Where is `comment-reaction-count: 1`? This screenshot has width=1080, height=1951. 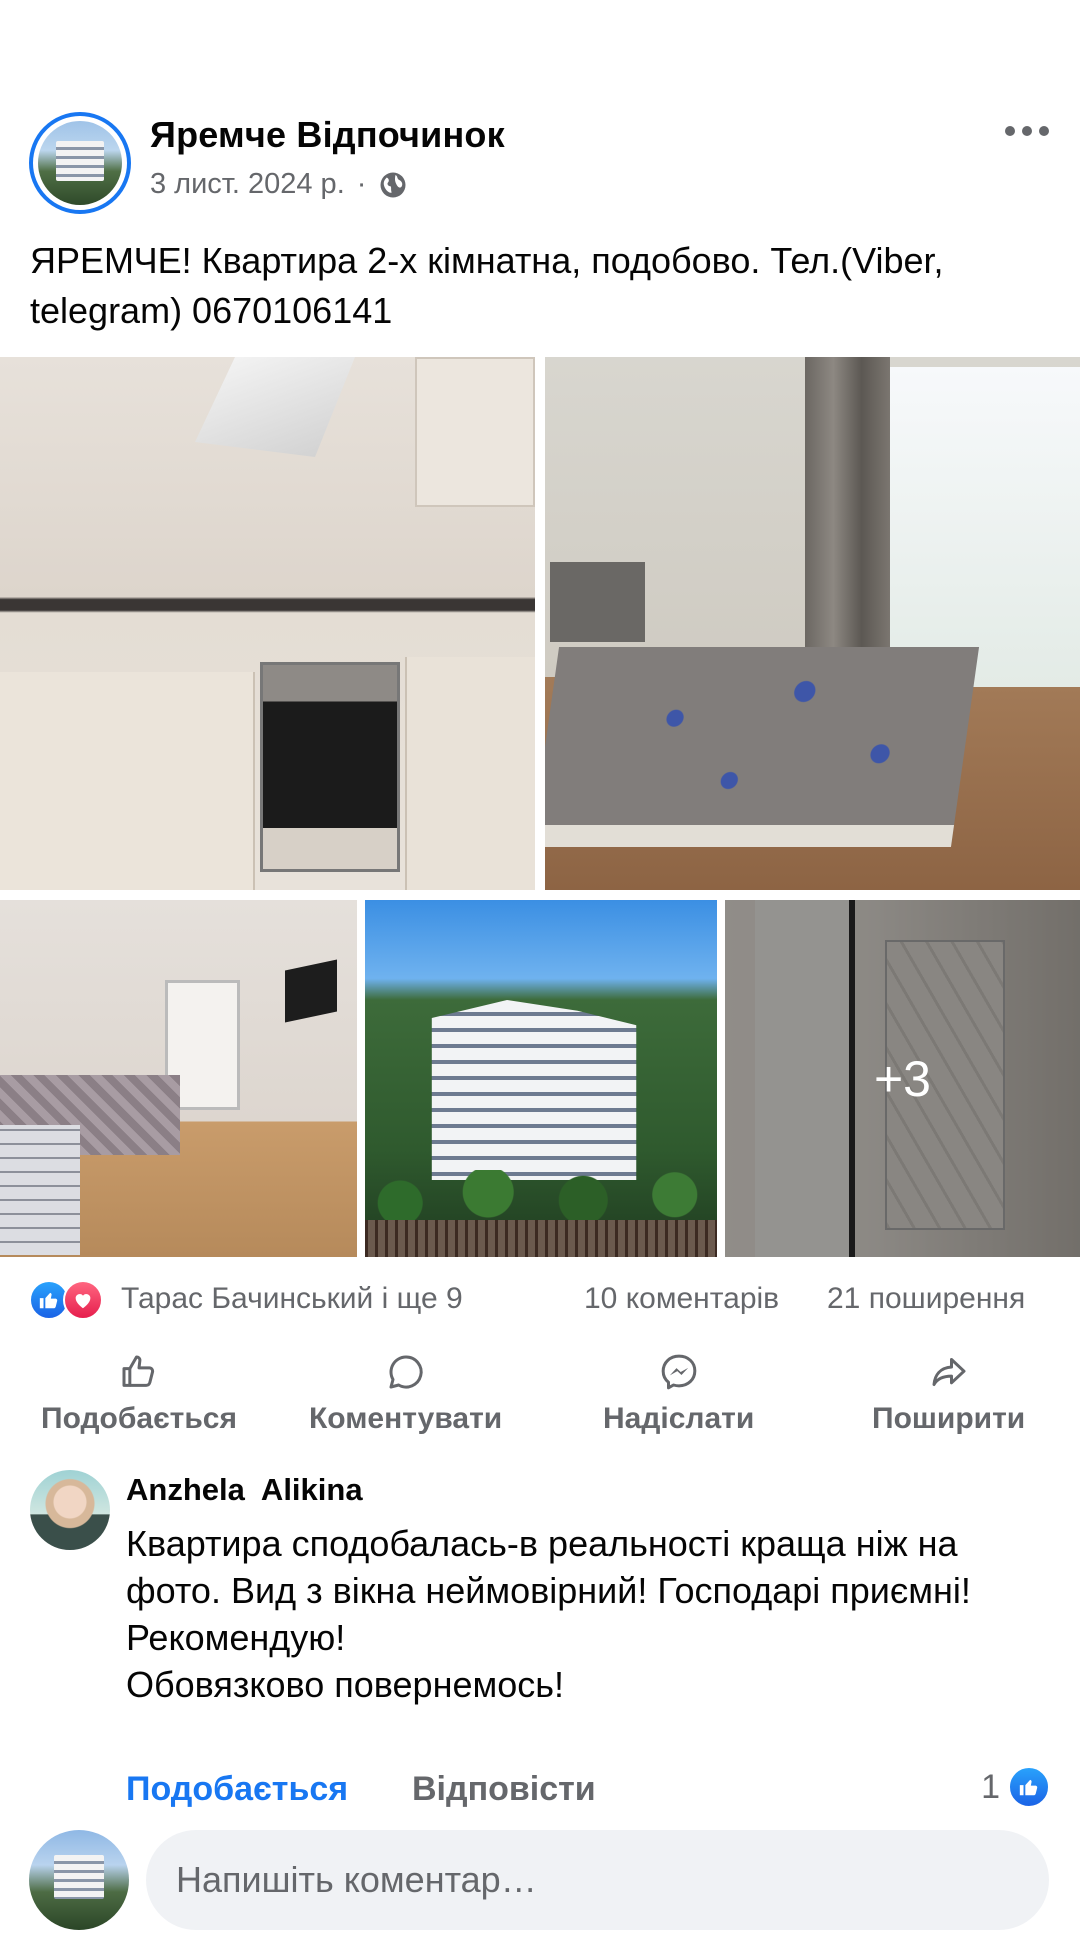 comment-reaction-count: 1 is located at coordinates (1015, 1787).